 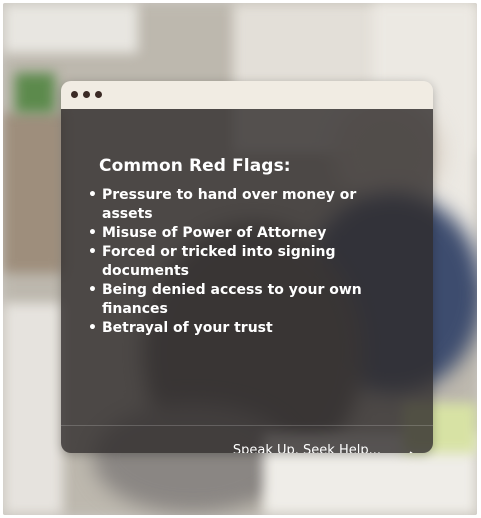 I want to click on card-titlebar, so click(x=247, y=95).